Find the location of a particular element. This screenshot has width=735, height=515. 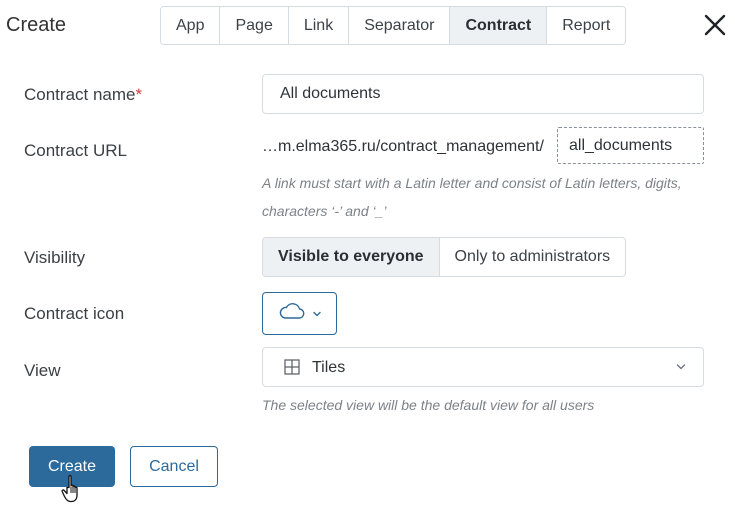

view-select-value: Tiles is located at coordinates (329, 367).